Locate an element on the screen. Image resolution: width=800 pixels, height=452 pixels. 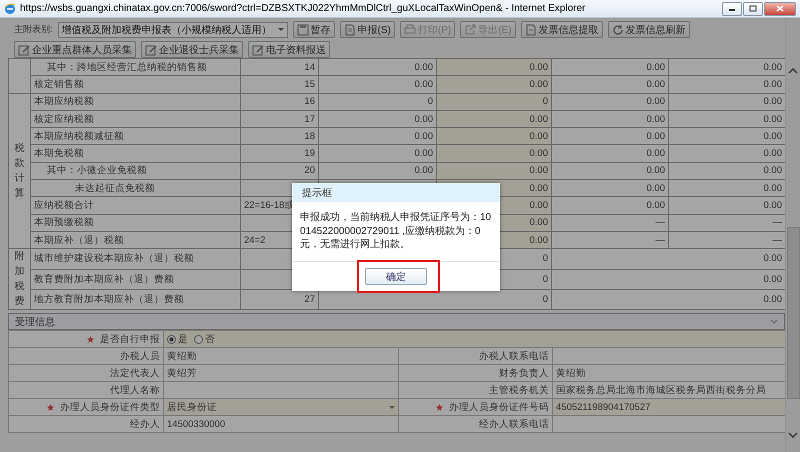
line-number: 16 is located at coordinates (279, 101).